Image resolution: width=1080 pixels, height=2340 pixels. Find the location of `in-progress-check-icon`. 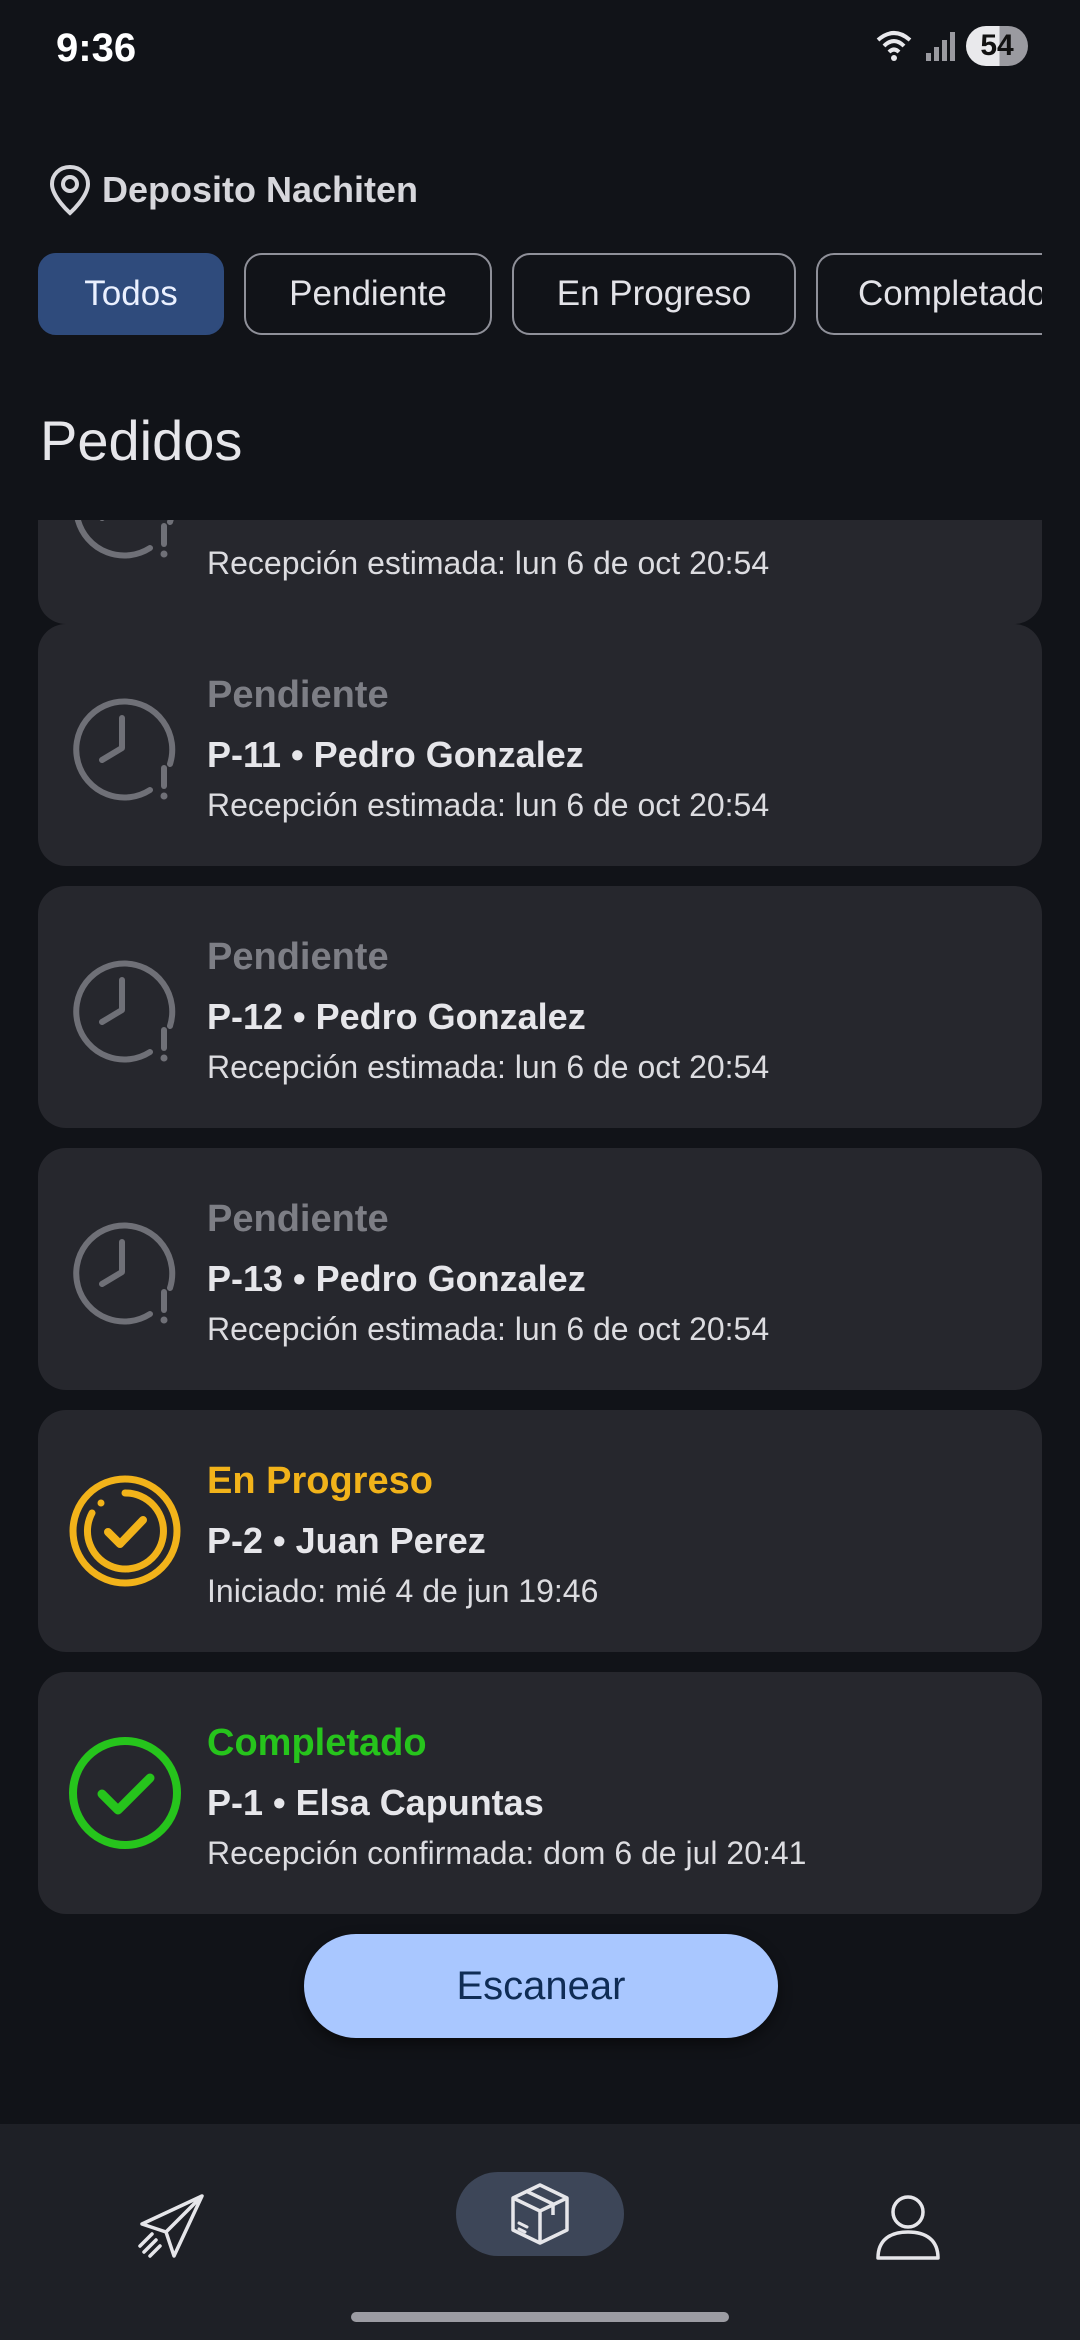

in-progress-check-icon is located at coordinates (125, 1531).